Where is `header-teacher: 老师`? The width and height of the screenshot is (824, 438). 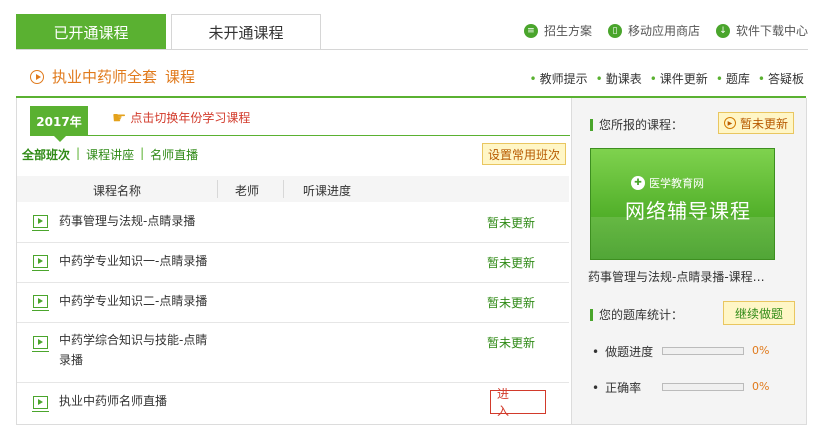 header-teacher: 老师 is located at coordinates (247, 191).